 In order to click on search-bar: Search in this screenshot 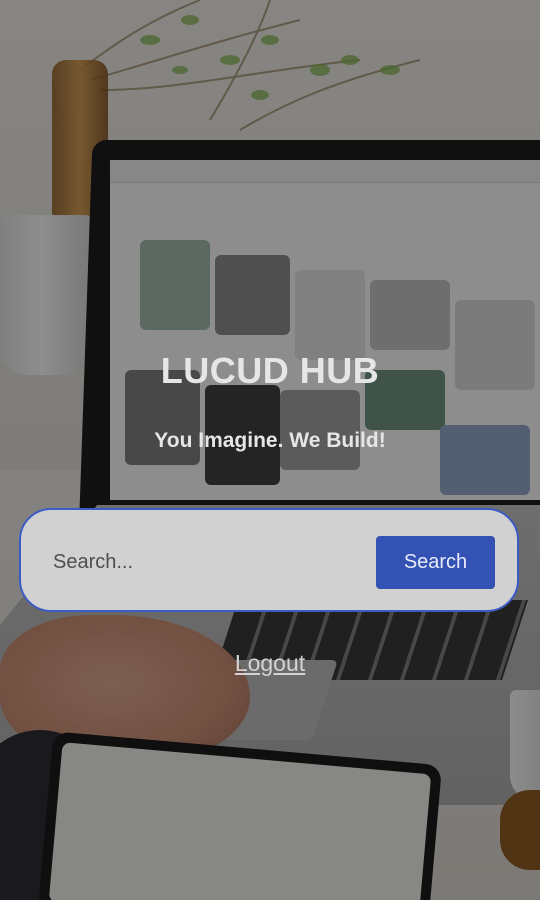, I will do `click(269, 560)`.